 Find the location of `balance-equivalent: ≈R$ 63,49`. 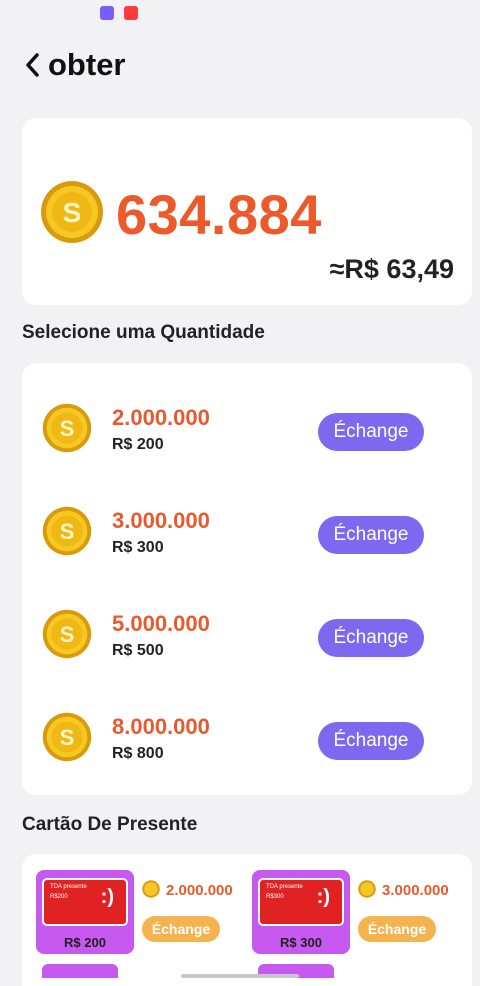

balance-equivalent: ≈R$ 63,49 is located at coordinates (391, 269).